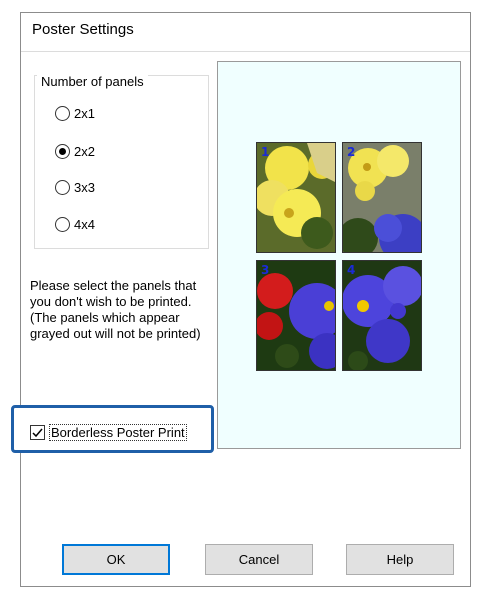 This screenshot has height=595, width=481. I want to click on checkbox-box, so click(37, 432).